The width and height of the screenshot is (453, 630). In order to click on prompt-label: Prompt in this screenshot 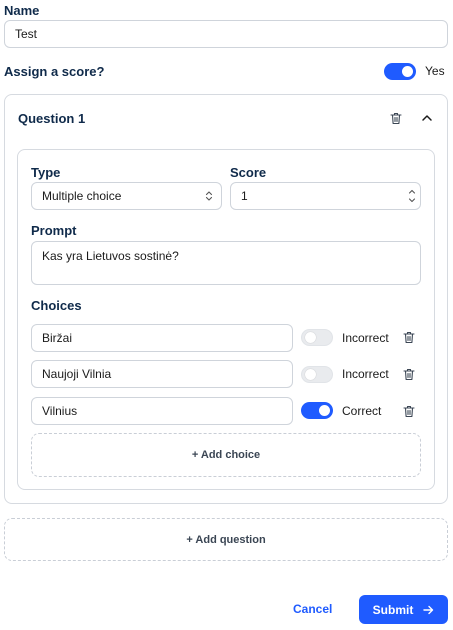, I will do `click(54, 230)`.